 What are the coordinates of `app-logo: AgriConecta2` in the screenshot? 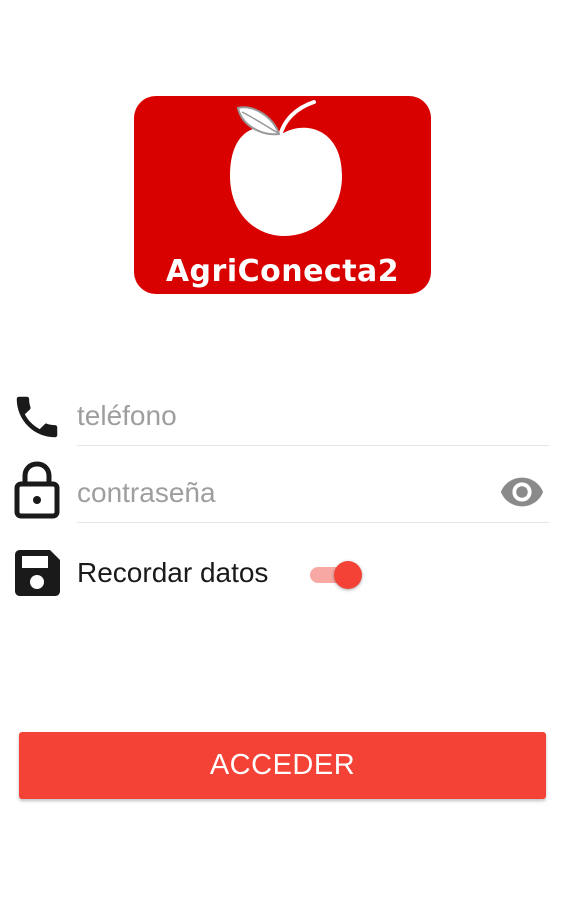 It's located at (282, 195).